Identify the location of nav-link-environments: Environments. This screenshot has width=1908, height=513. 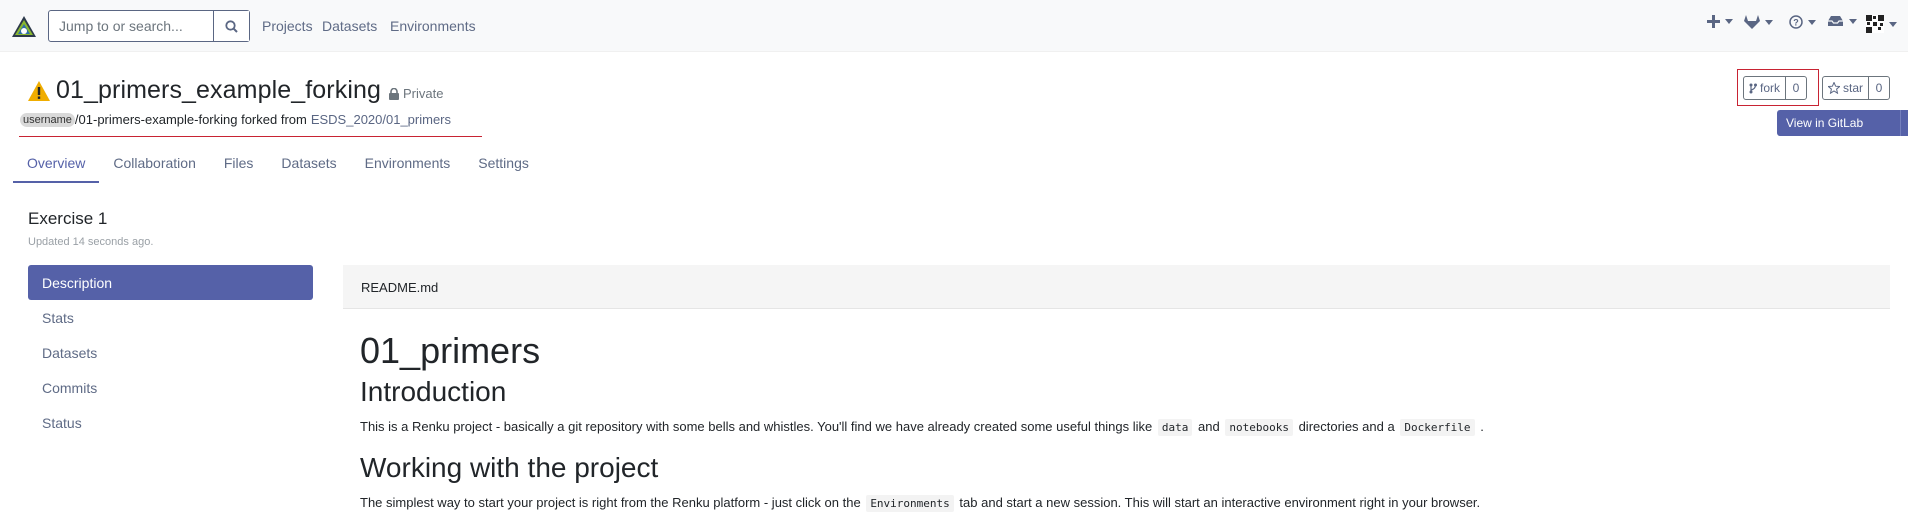
(433, 26).